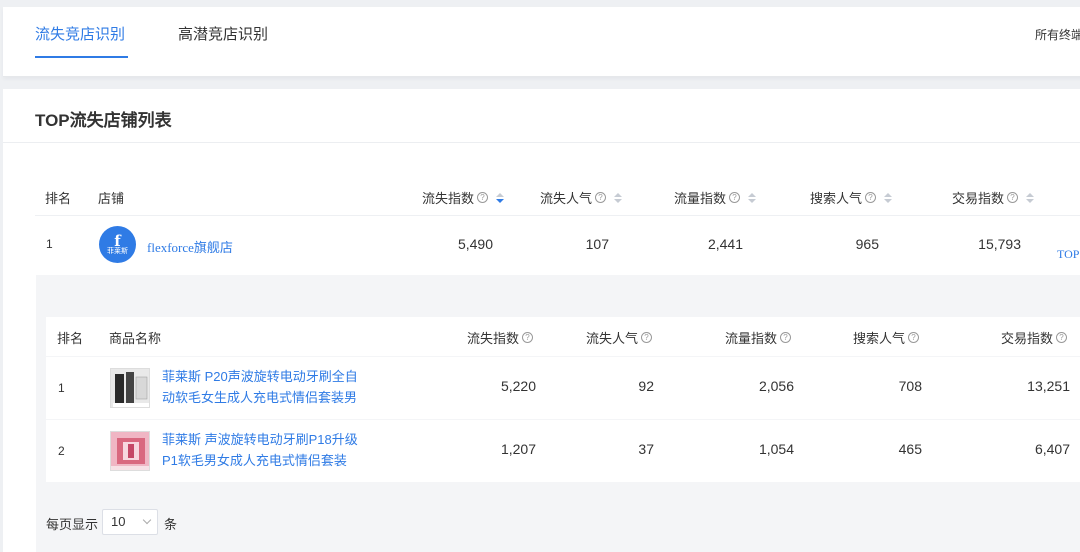  Describe the element at coordinates (61, 388) in the screenshot. I see `product-rank: 1` at that location.